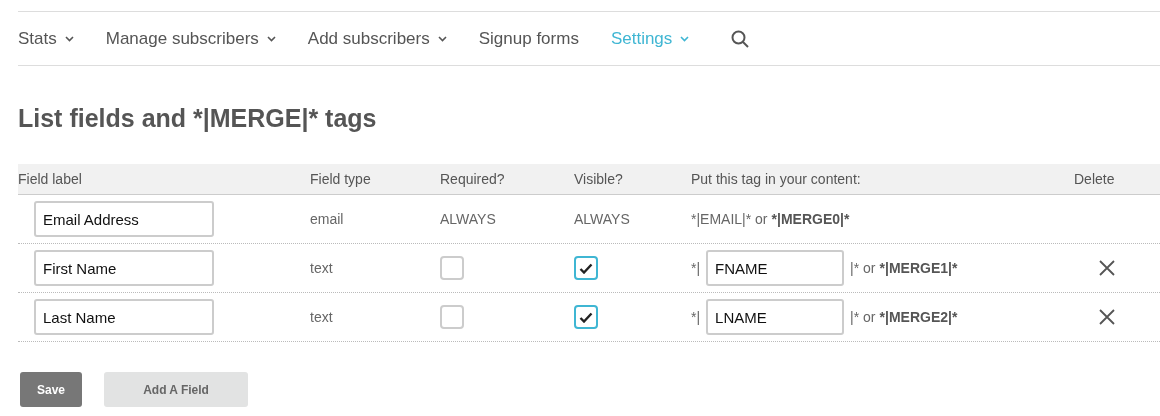 The width and height of the screenshot is (1160, 416). What do you see at coordinates (377, 38) in the screenshot?
I see `nav-tab: Add subscribers` at bounding box center [377, 38].